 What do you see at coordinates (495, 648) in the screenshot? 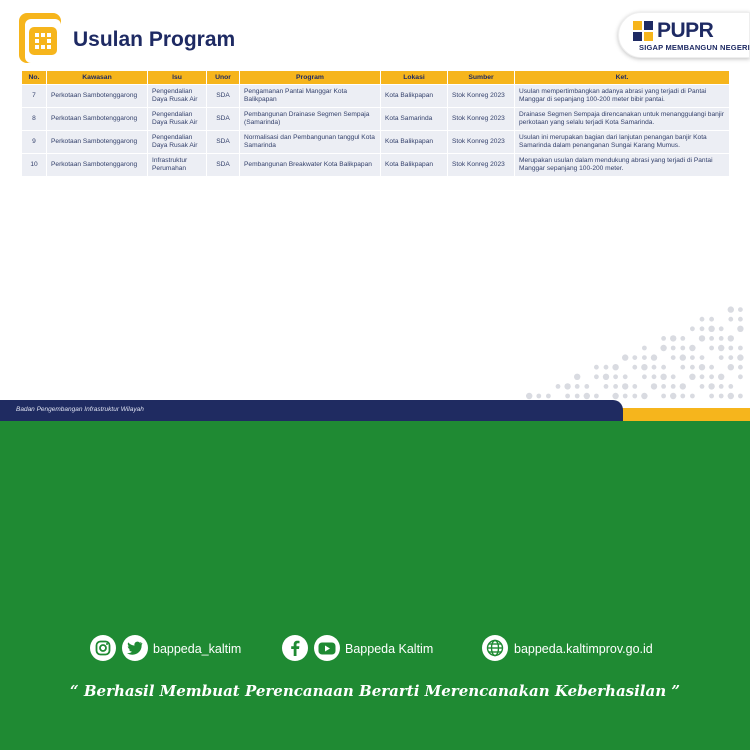
I see `globe-icon` at bounding box center [495, 648].